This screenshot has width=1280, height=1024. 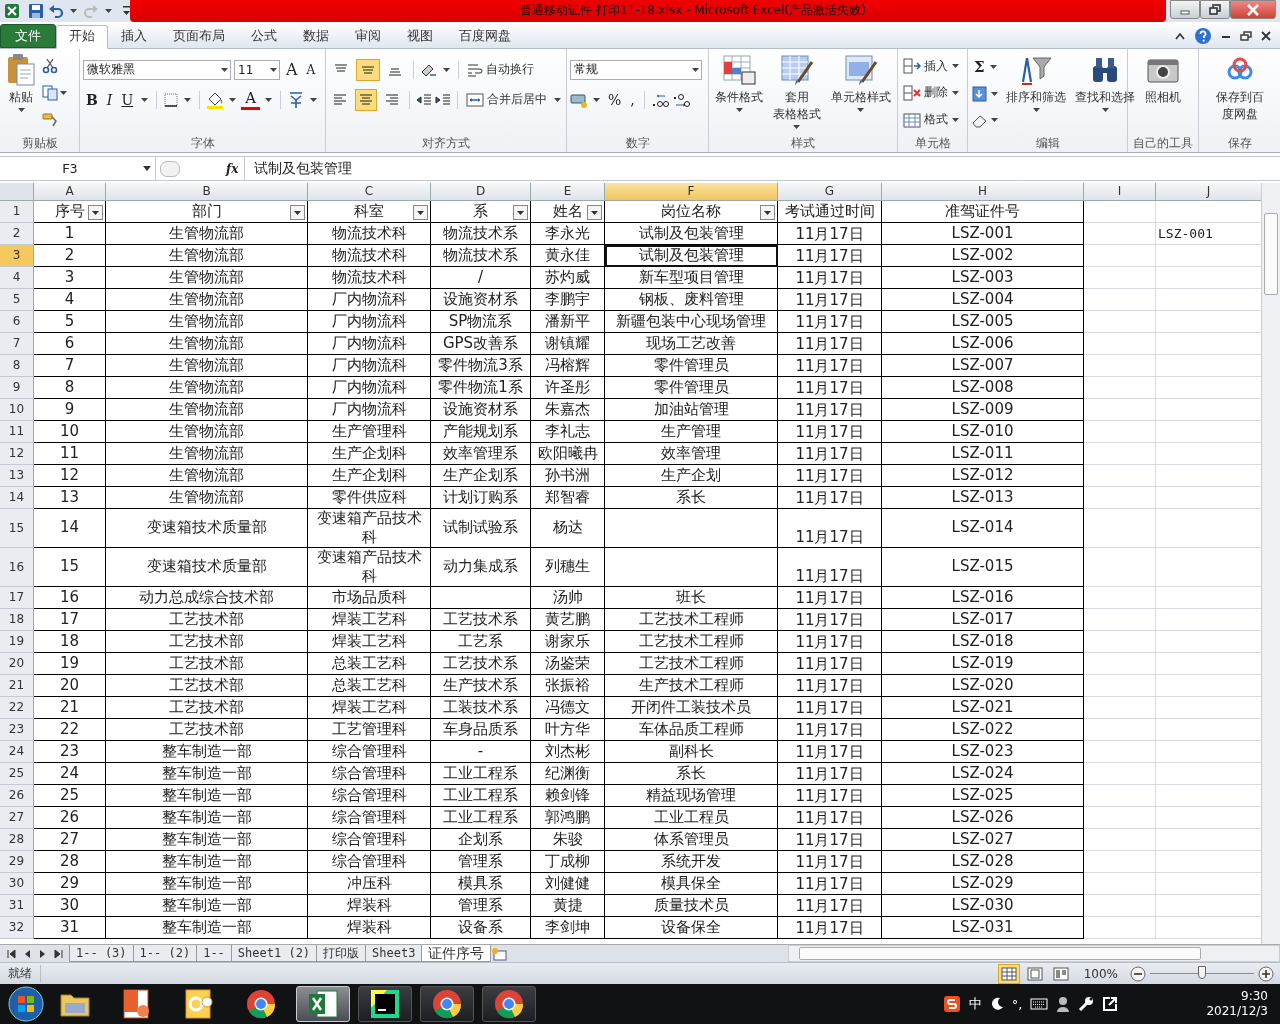 I want to click on fill-color-icon, so click(x=215, y=99).